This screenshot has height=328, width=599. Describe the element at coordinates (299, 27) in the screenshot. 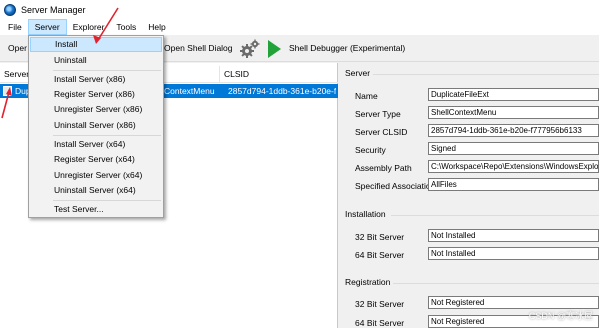

I see `menu-bar: File Server Explorer Tools Help` at that location.